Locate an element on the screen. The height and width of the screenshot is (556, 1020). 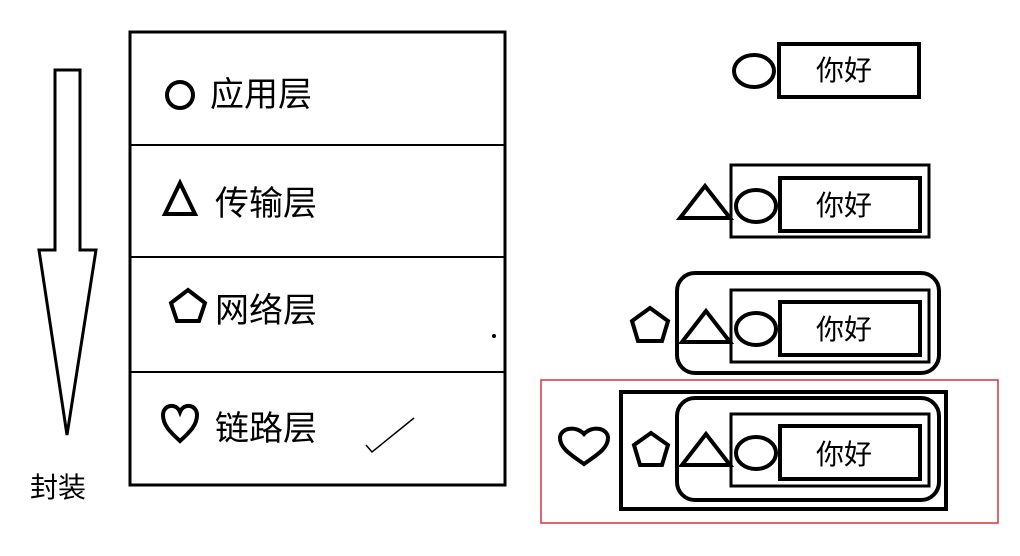
packet-network: 你好 is located at coordinates (785, 323).